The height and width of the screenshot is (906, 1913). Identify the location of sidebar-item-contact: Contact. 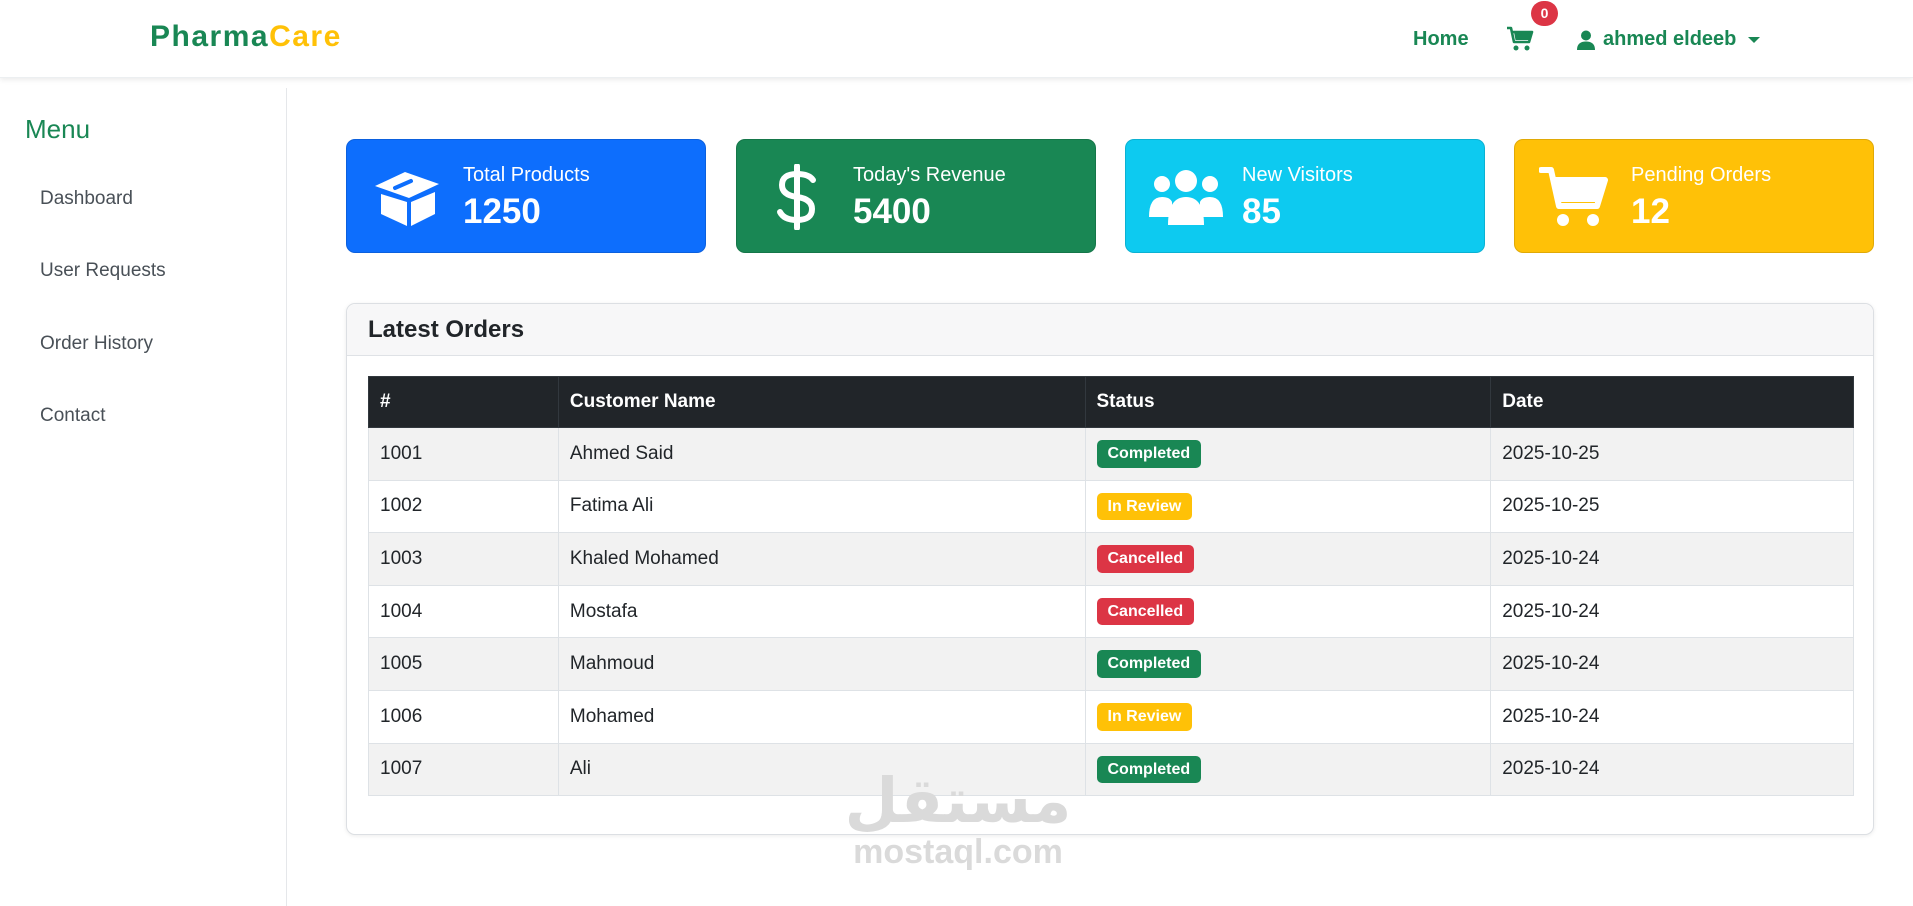
(72, 416).